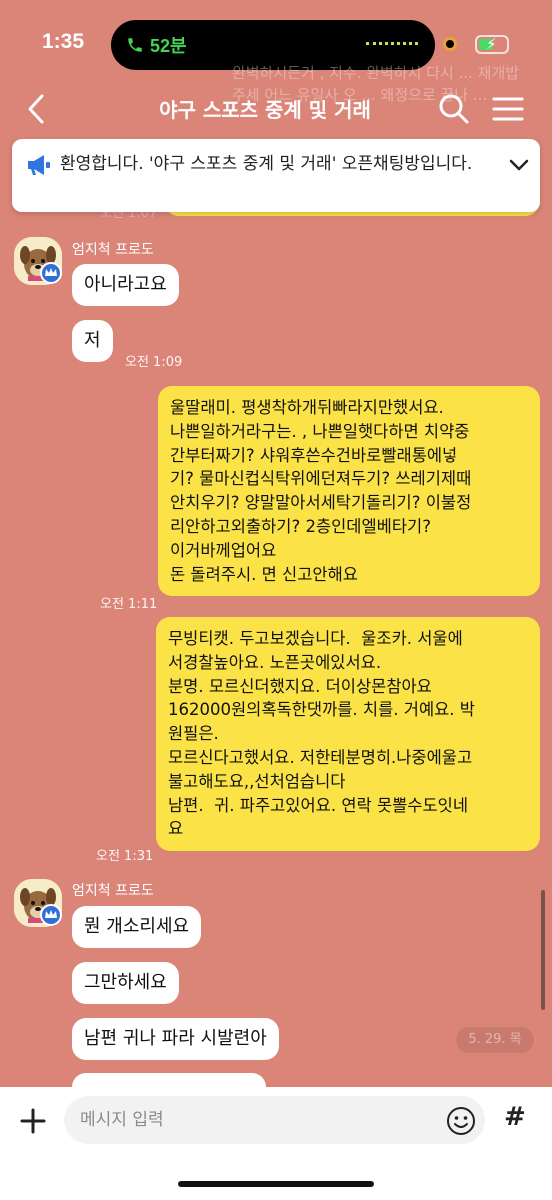 Image resolution: width=552 pixels, height=1200 pixels. Describe the element at coordinates (125, 285) in the screenshot. I see `message-bubble: 아니라고요` at that location.